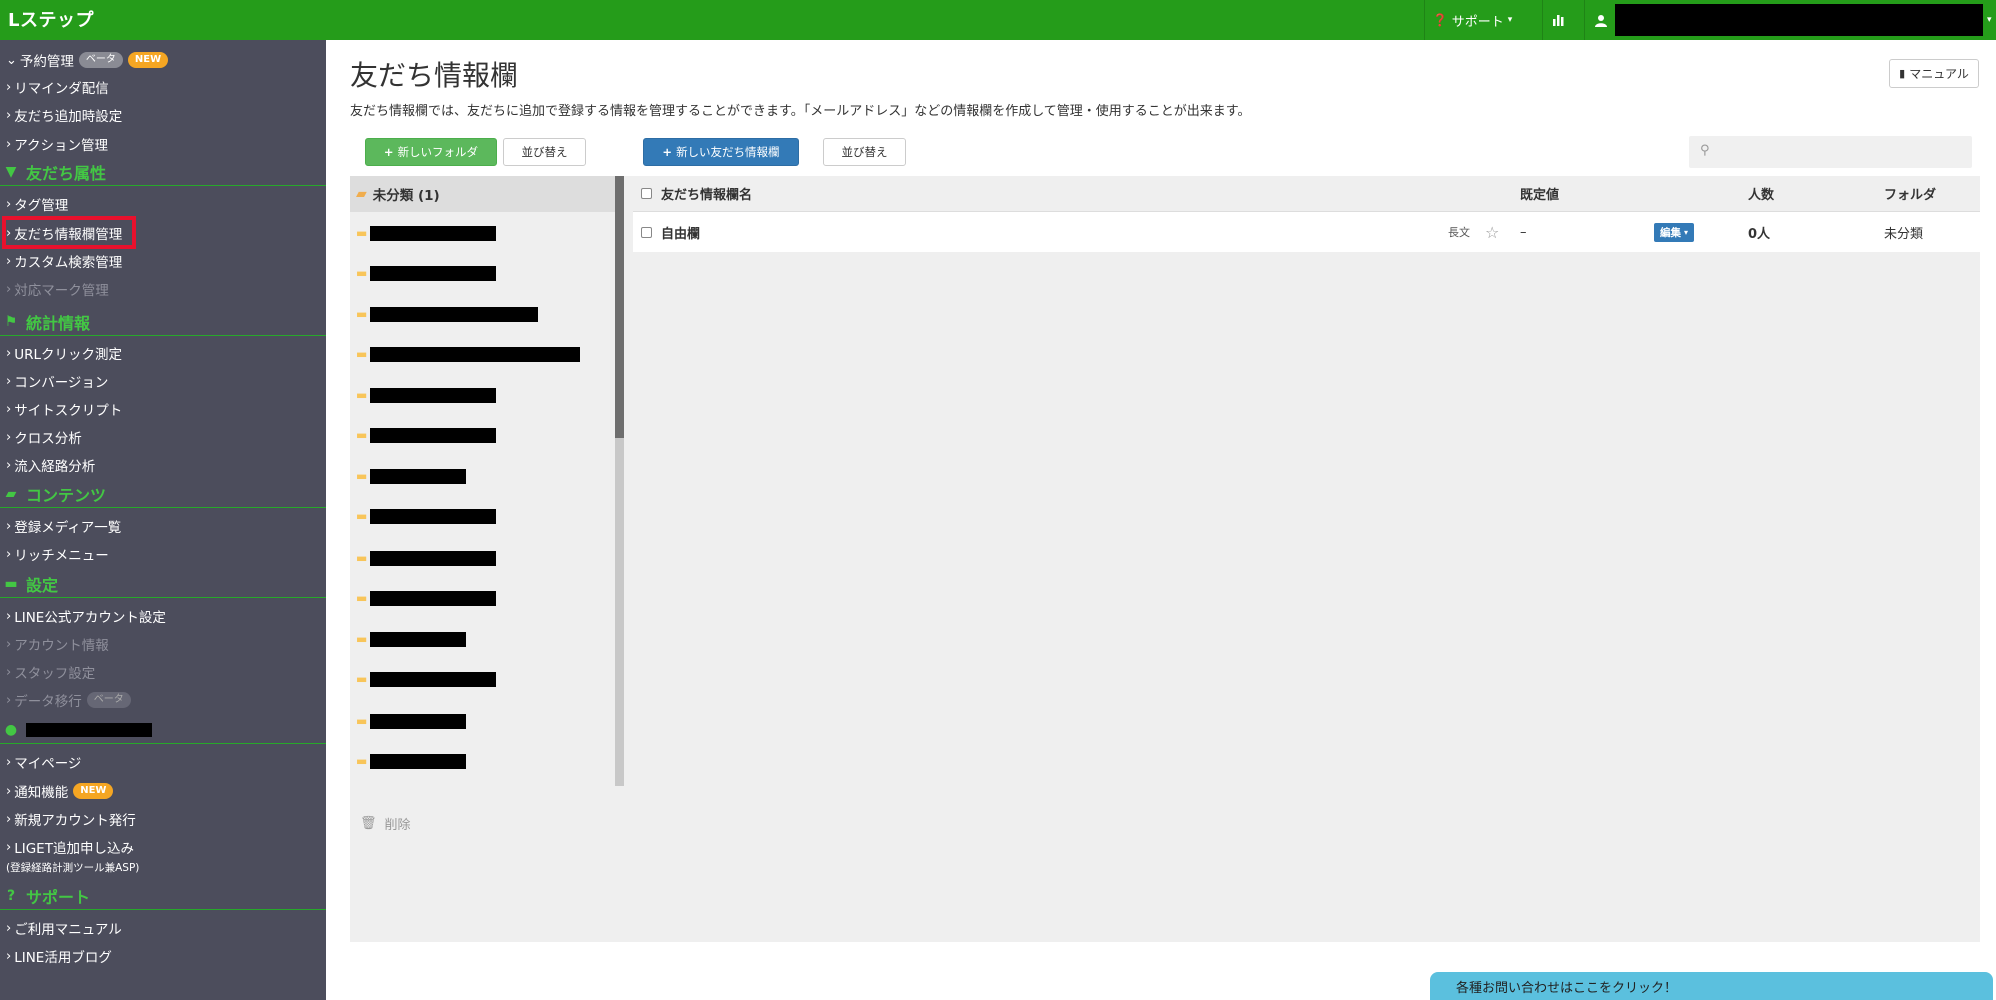  I want to click on sidebar-item-label: LIGET追加申し込み, so click(74, 849).